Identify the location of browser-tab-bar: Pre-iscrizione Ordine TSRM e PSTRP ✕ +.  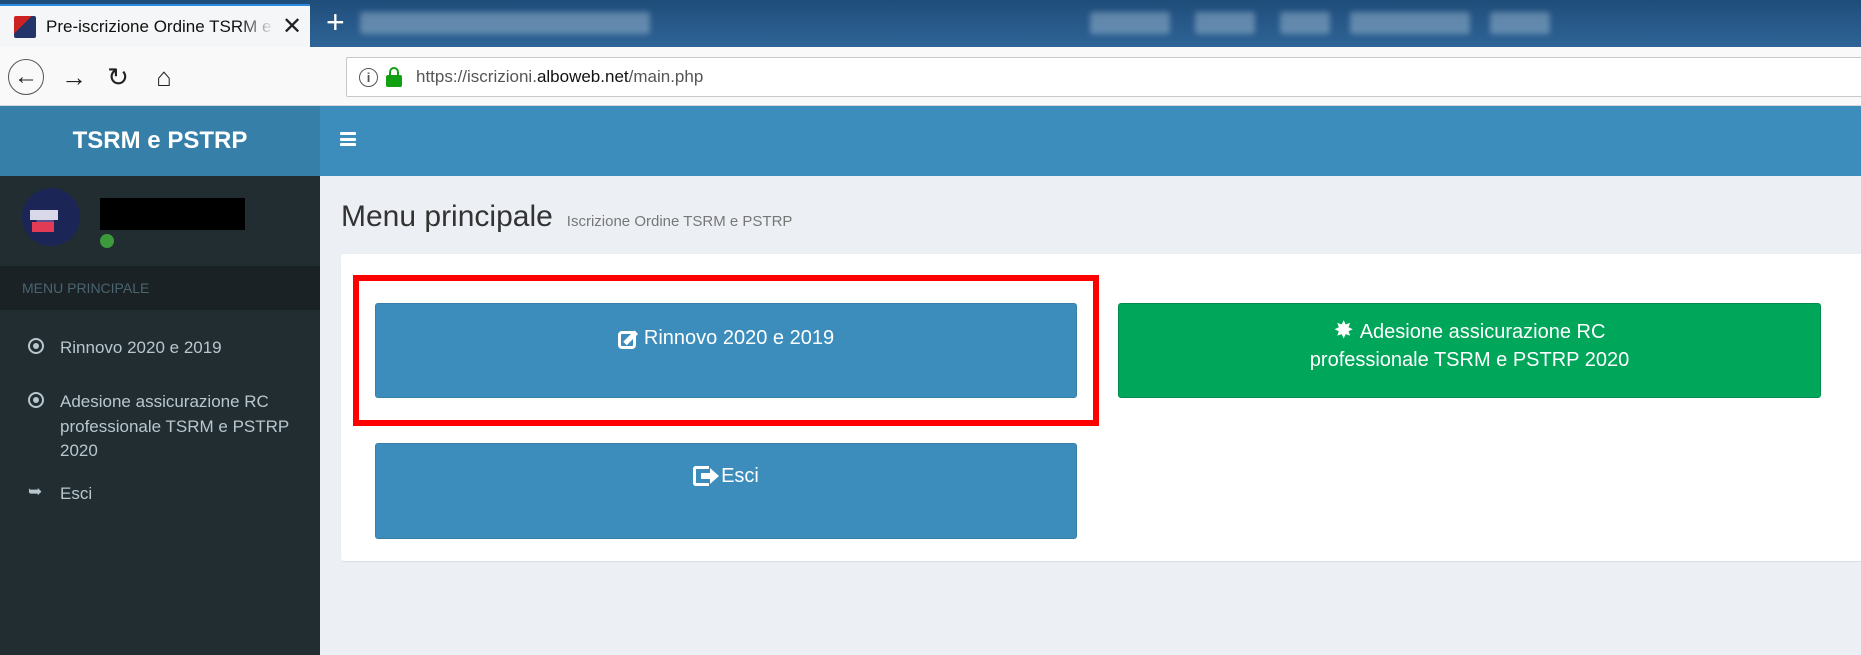
(930, 23).